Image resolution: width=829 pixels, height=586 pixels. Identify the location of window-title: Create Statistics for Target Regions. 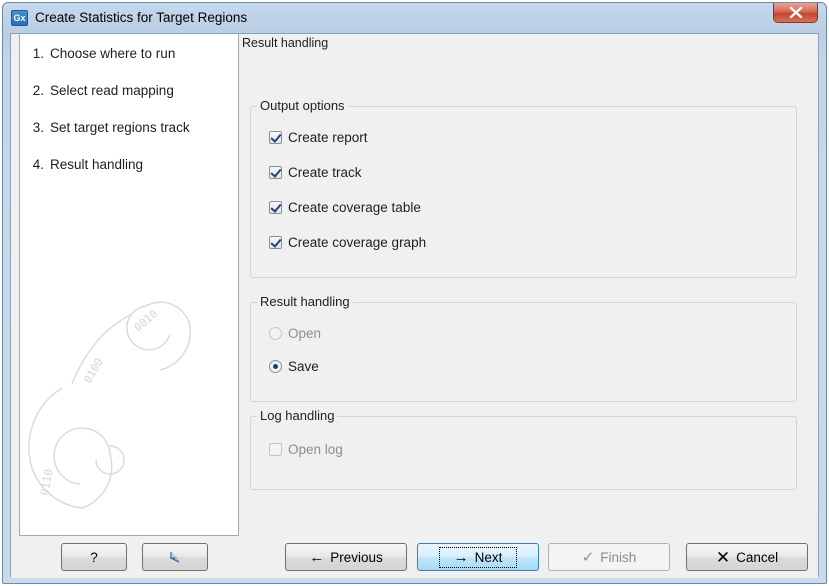
(141, 17).